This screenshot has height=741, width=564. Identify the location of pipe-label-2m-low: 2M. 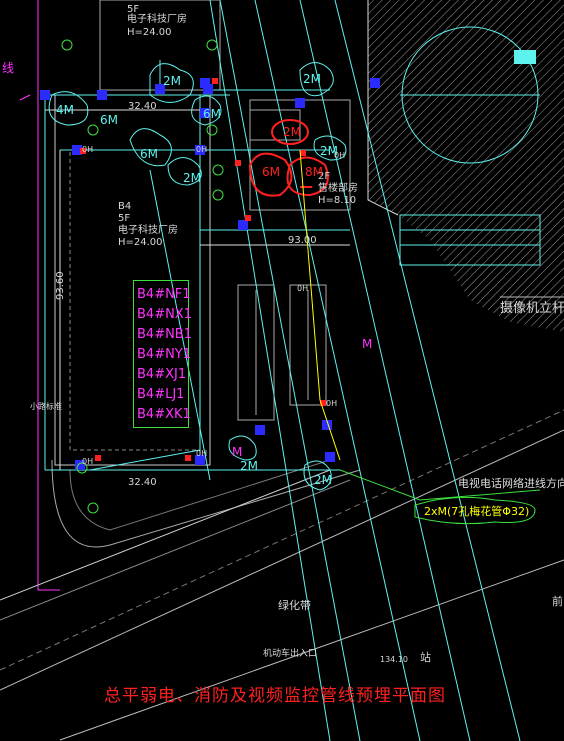
(249, 466).